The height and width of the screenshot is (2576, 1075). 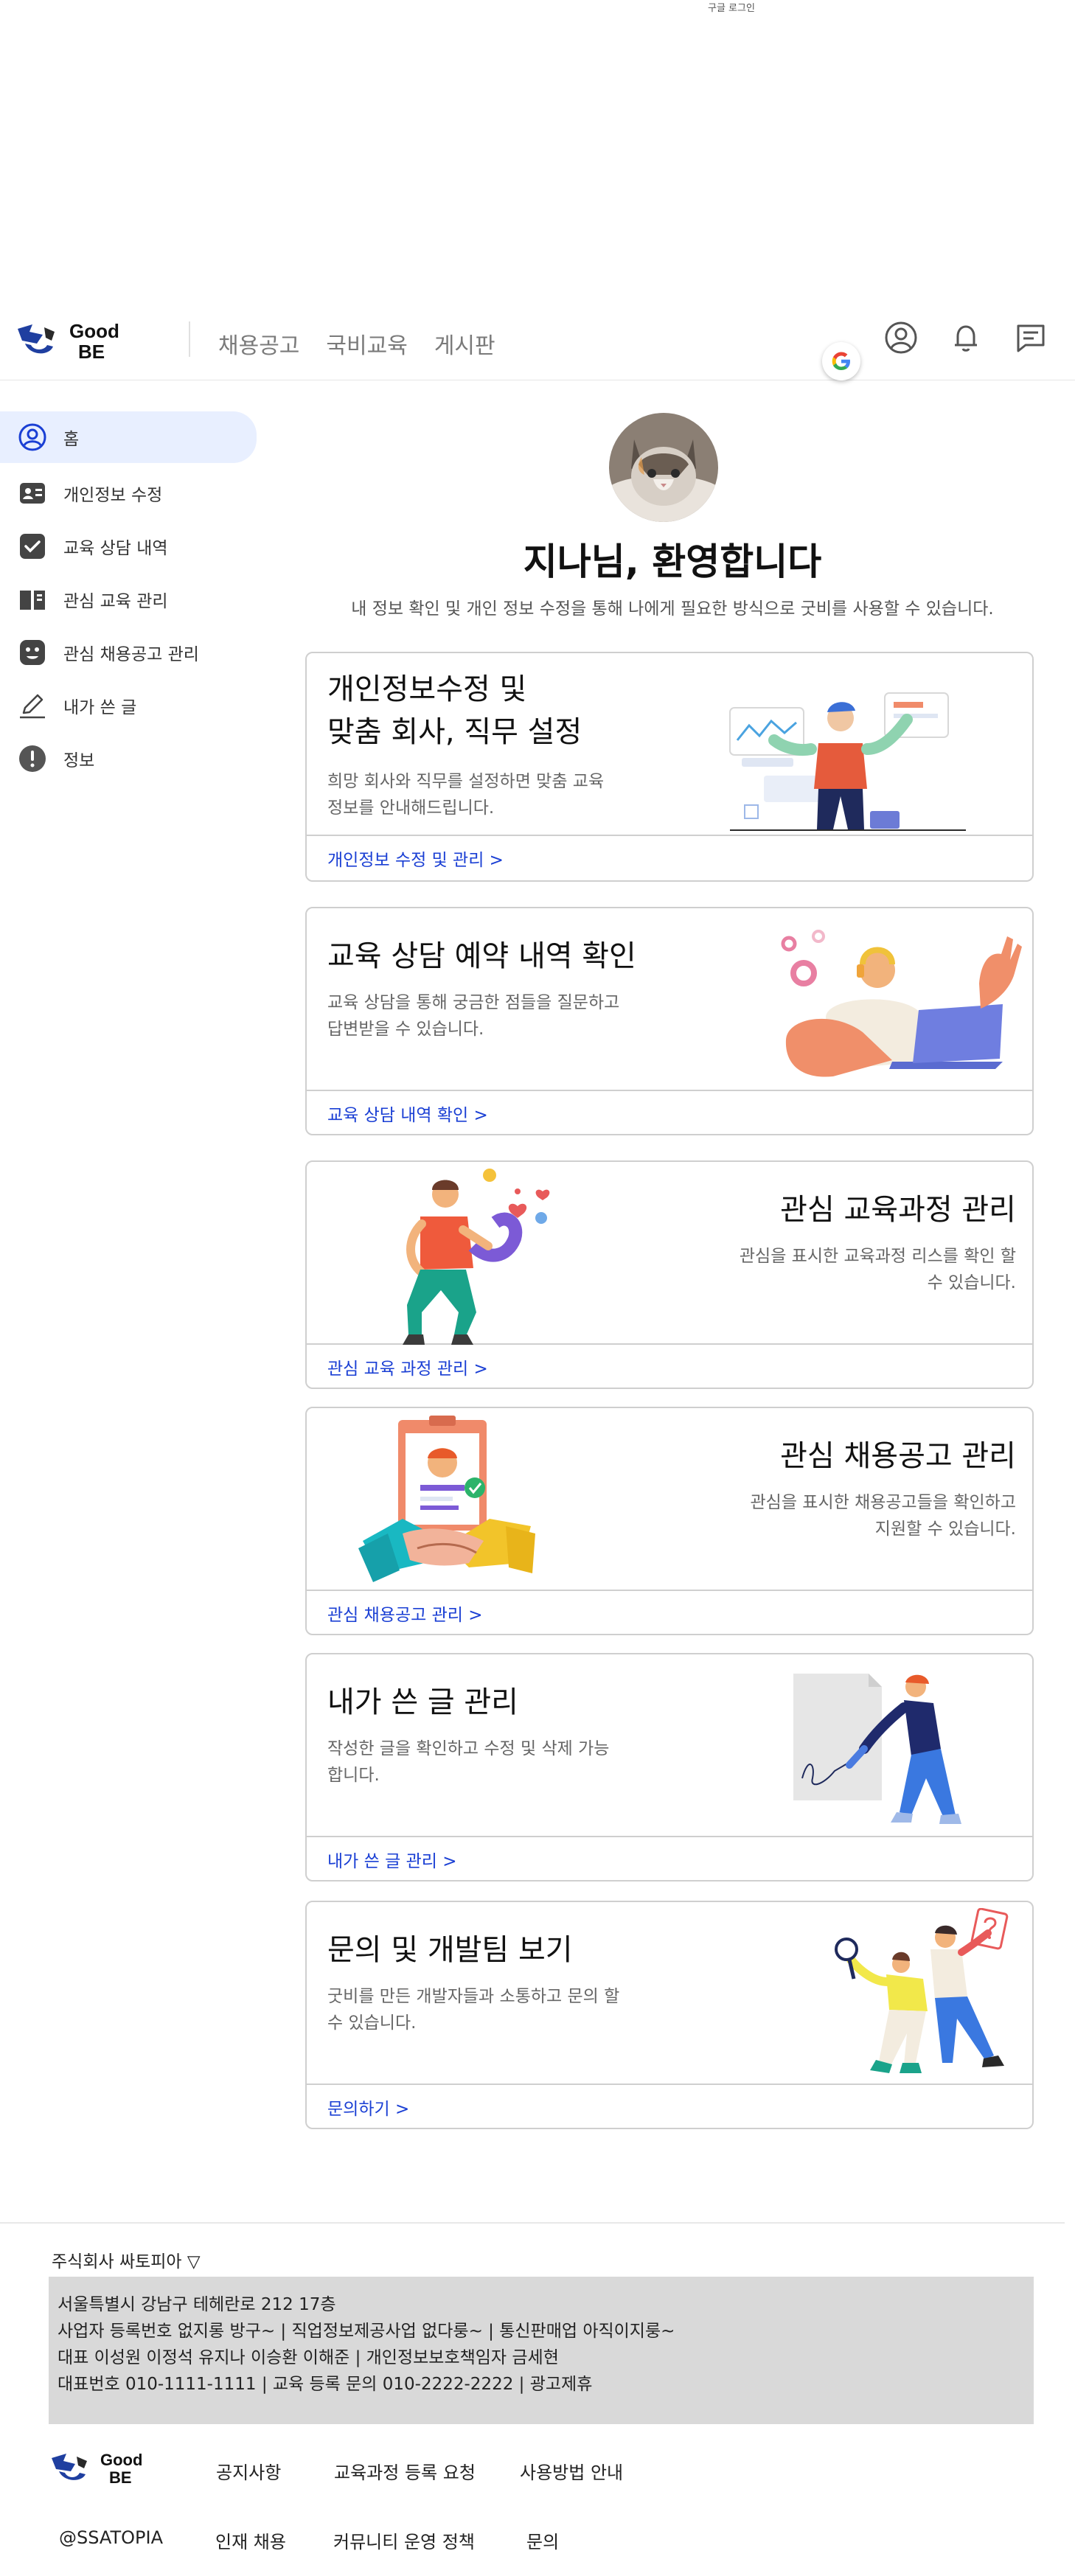 I want to click on card-desc-line: 지원할 수 있습니다., so click(x=945, y=1529).